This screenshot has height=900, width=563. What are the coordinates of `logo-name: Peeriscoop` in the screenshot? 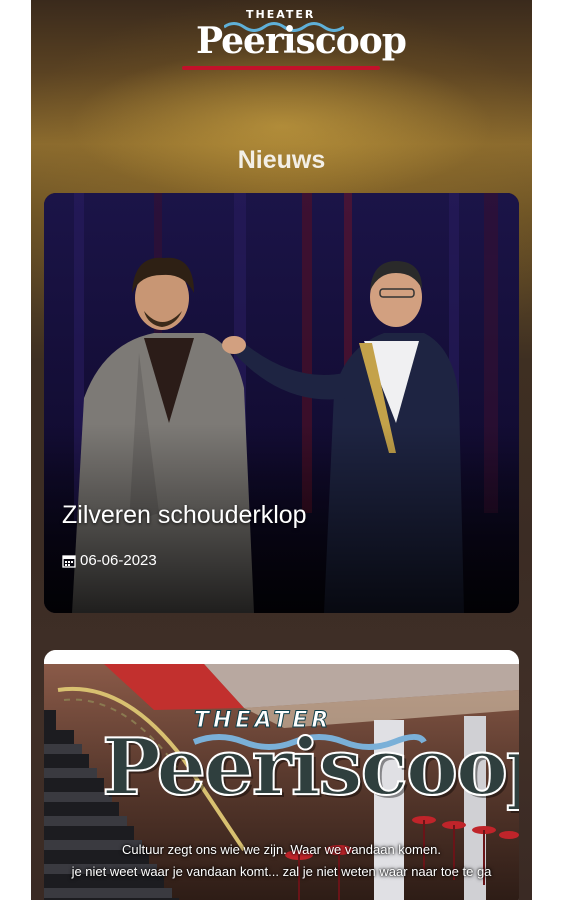 It's located at (301, 41).